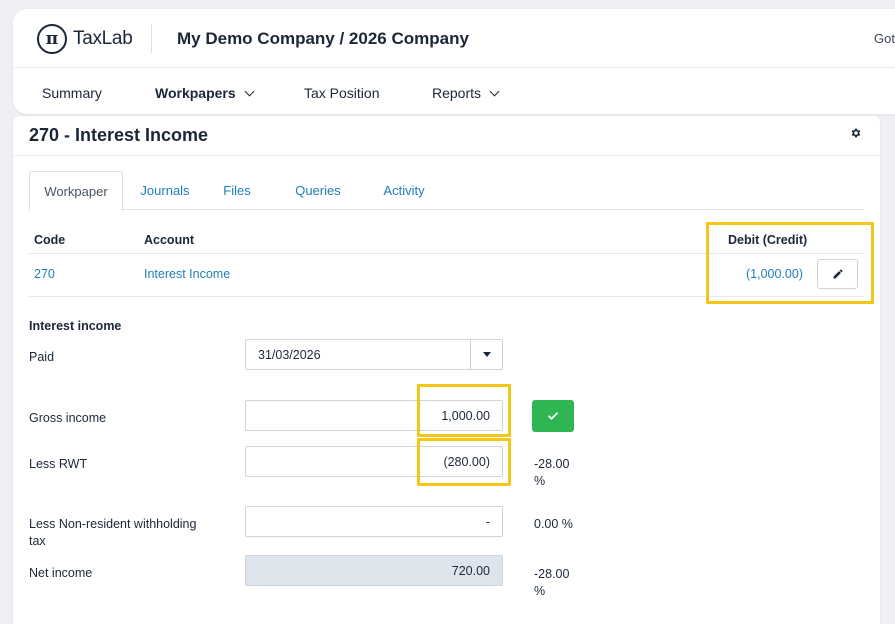 The height and width of the screenshot is (624, 895). I want to click on paid-label: Paid, so click(42, 357).